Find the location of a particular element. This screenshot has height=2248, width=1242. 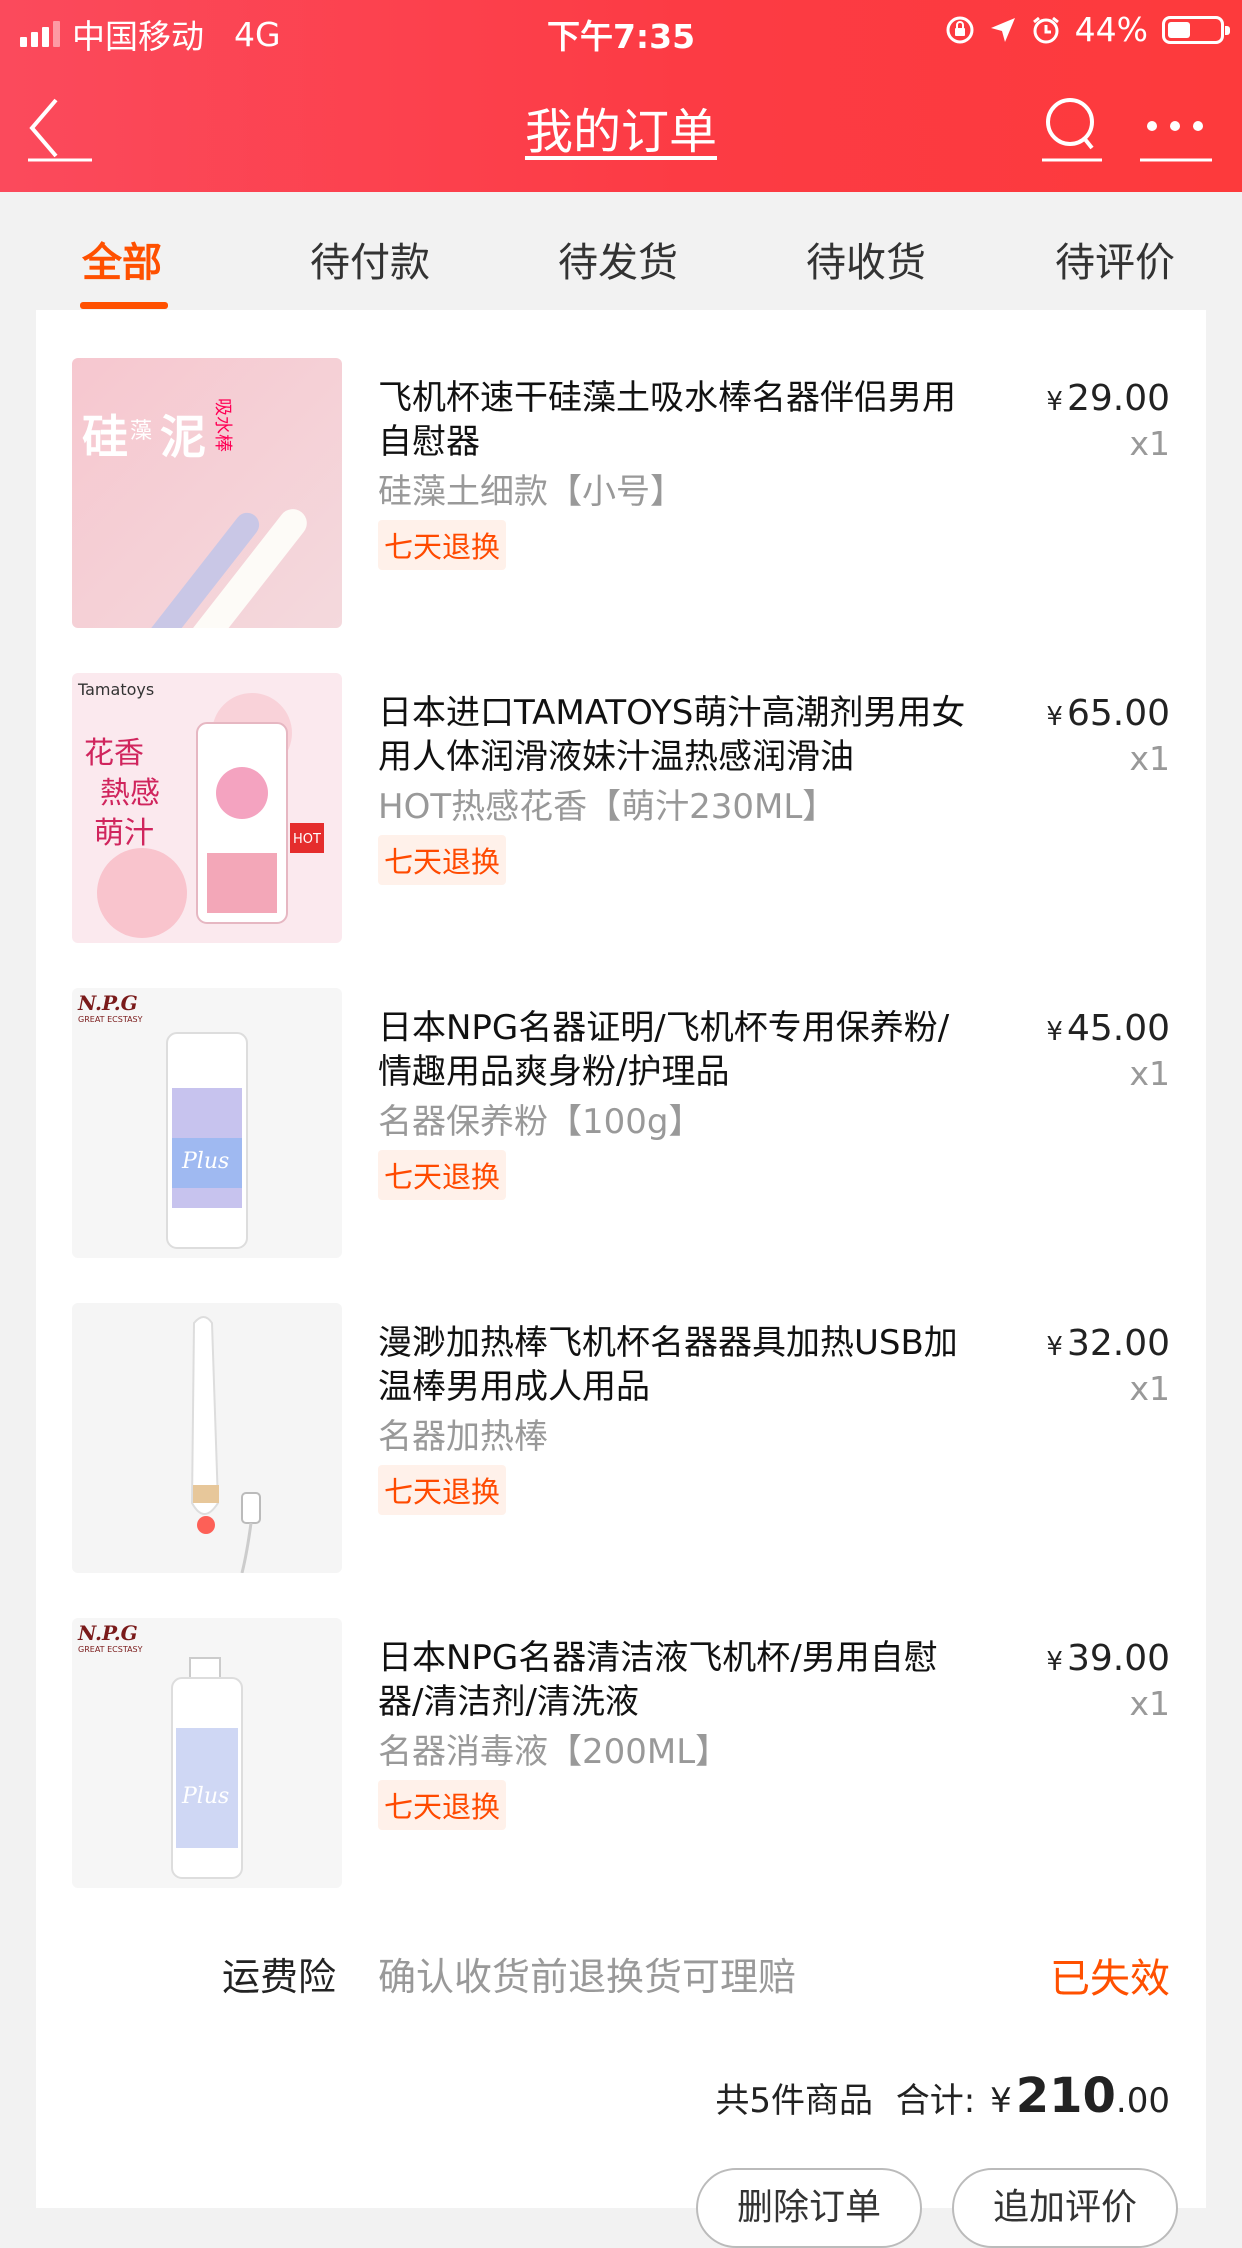

shipping-insurance-label: 运费险 is located at coordinates (279, 1977).